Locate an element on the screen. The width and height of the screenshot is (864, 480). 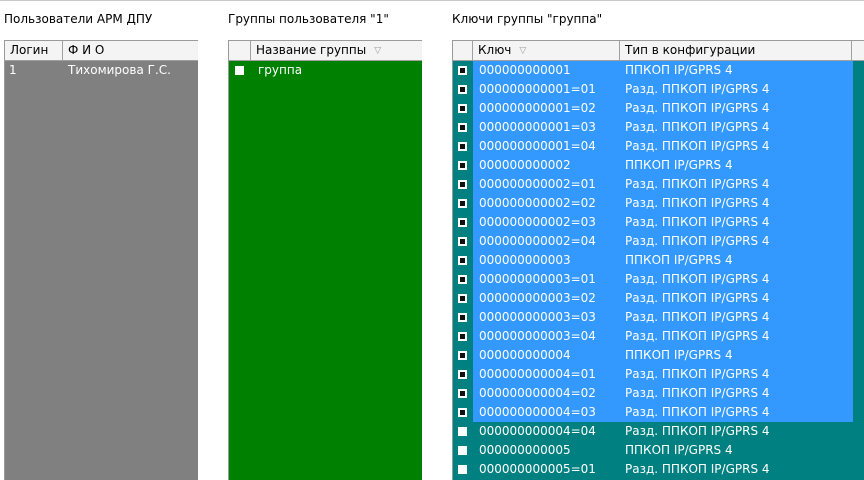
table-row: 1 Тихомирова Г.С. is located at coordinates (101, 70).